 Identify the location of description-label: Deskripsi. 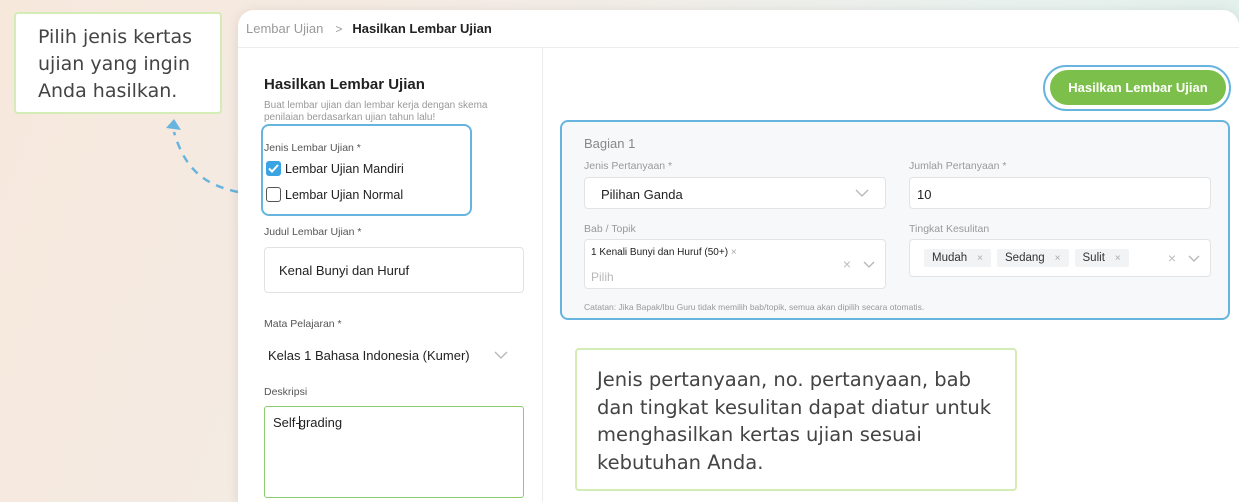
(286, 392).